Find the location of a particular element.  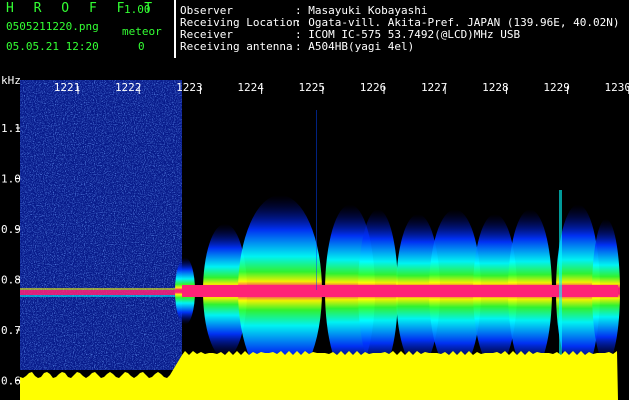

x-tick-label: 1225 is located at coordinates (312, 87).